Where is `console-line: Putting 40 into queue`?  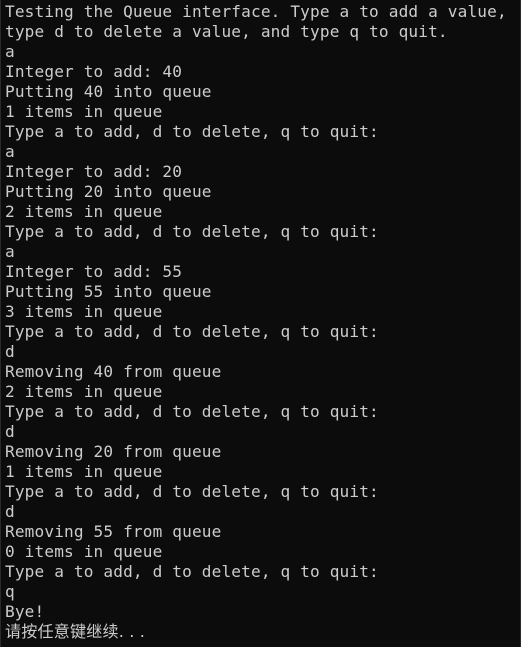
console-line: Putting 40 into queue is located at coordinates (108, 91).